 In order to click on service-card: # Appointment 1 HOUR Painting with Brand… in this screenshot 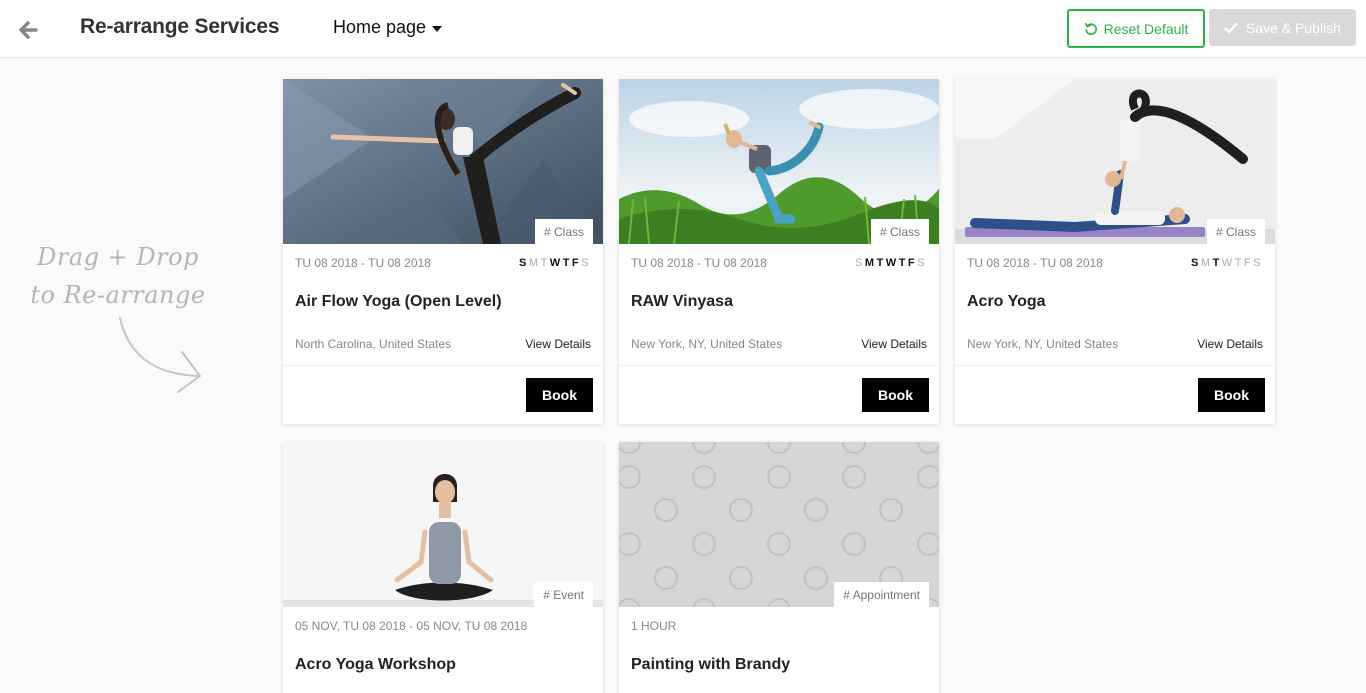, I will do `click(779, 567)`.